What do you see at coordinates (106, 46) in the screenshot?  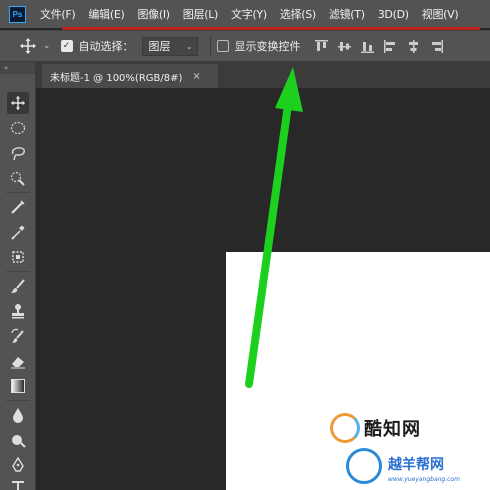 I see `auto-select-label: 自动选择：` at bounding box center [106, 46].